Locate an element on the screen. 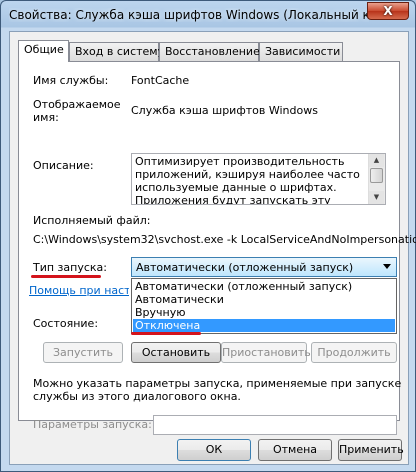 This screenshot has width=416, height=472. option-auto: Автоматически is located at coordinates (264, 299).